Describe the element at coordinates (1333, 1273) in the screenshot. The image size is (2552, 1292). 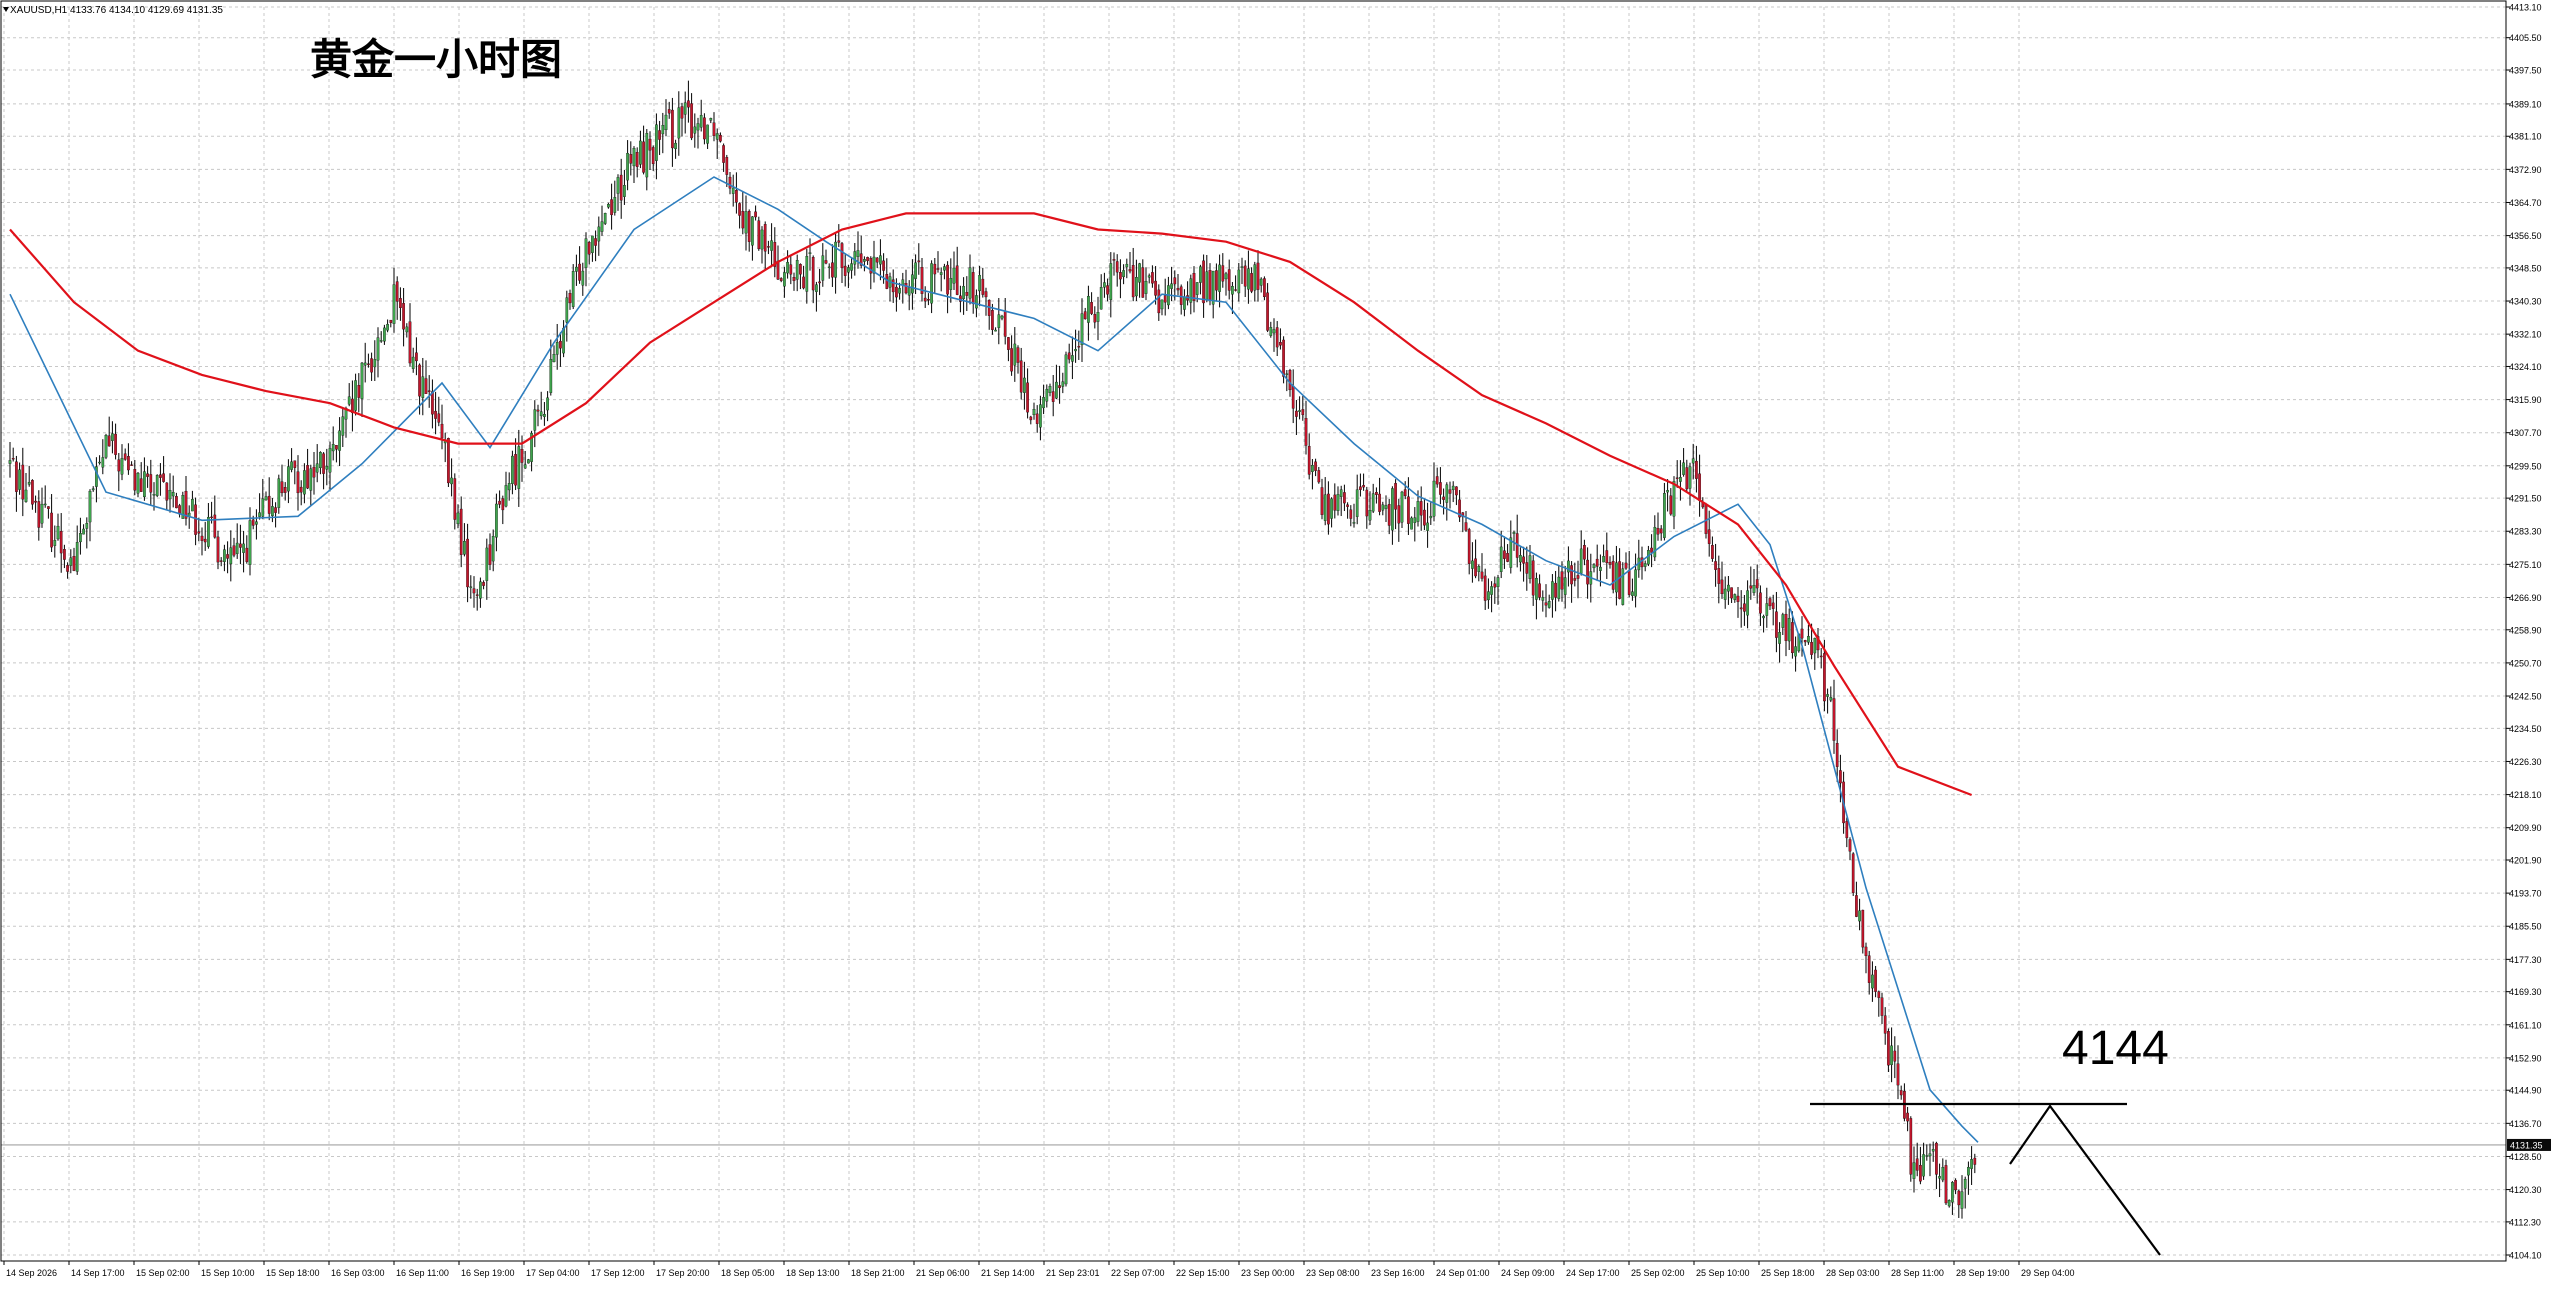
I see `x-tick-label: 23 Sep 08:00` at that location.